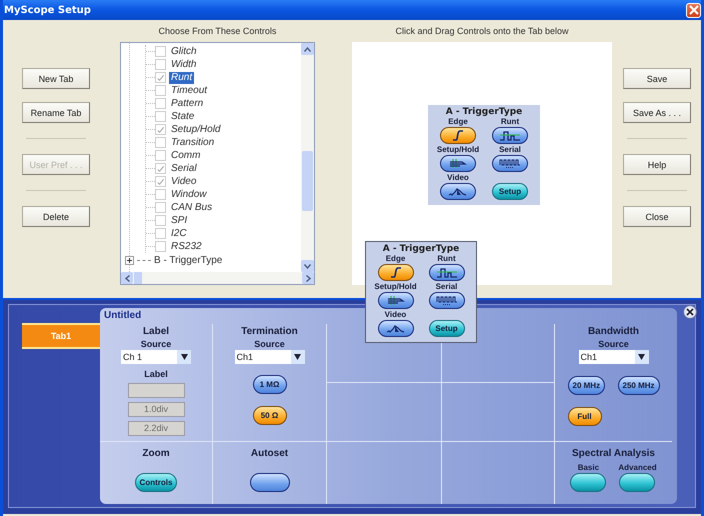 The image size is (704, 516). Describe the element at coordinates (269, 453) in the screenshot. I see `section-title: Autoset` at that location.